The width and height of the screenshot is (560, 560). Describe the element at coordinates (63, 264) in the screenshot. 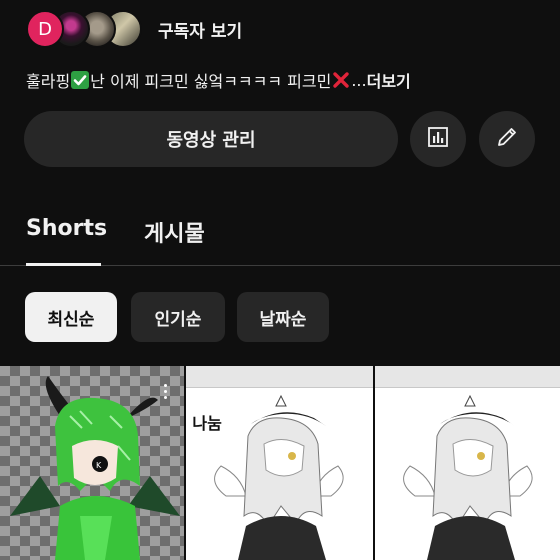

I see `active-tab-indicator` at that location.